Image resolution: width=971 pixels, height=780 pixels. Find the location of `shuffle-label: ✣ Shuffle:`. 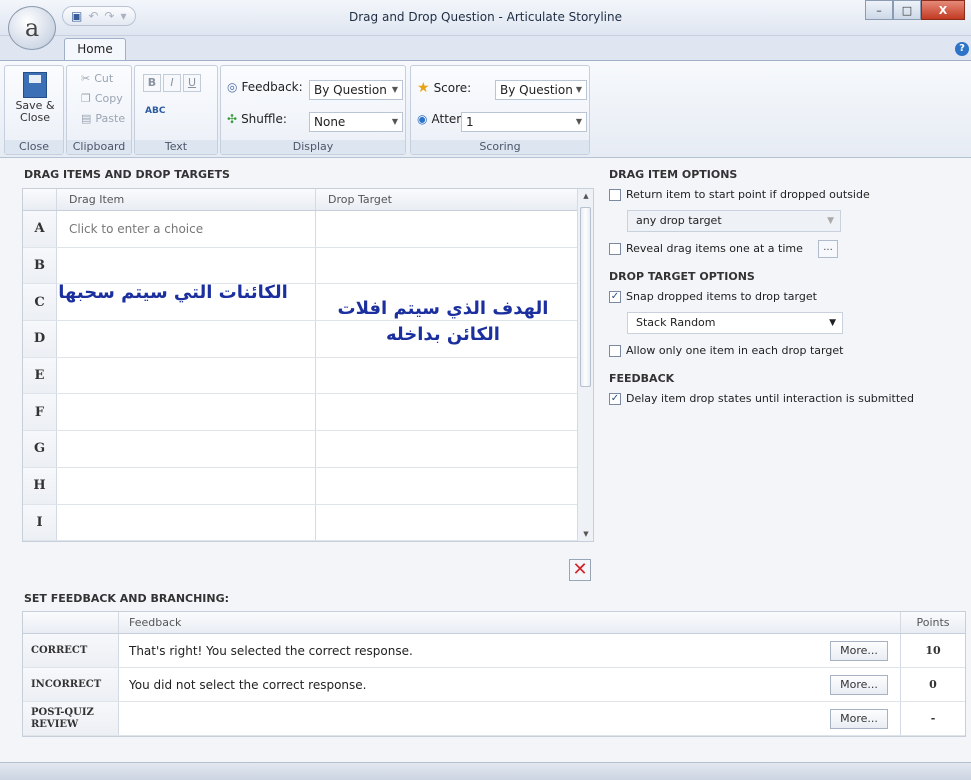

shuffle-label: ✣ Shuffle: is located at coordinates (257, 119).